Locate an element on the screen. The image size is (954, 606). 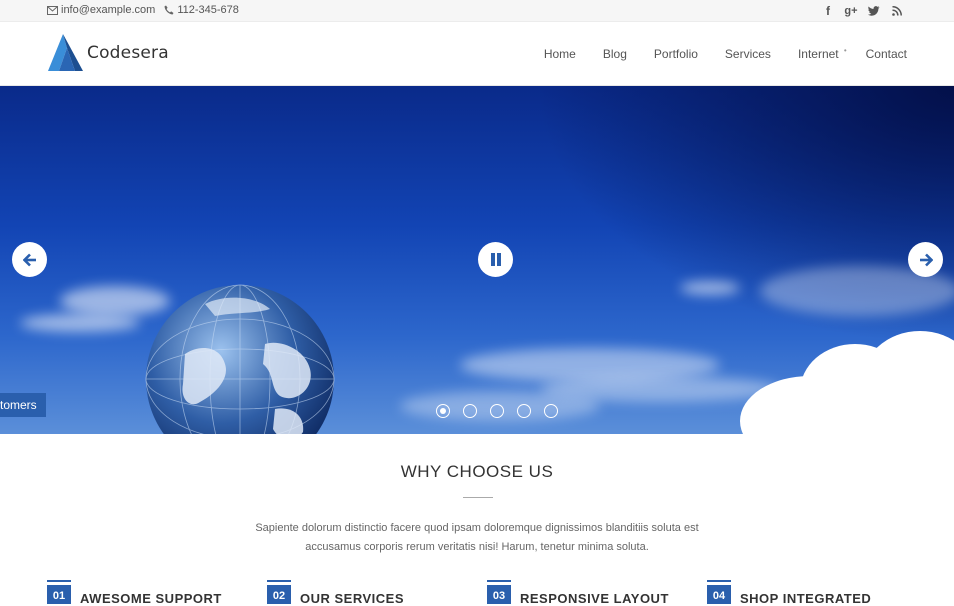
email-contact: info@example.com is located at coordinates (101, 10).